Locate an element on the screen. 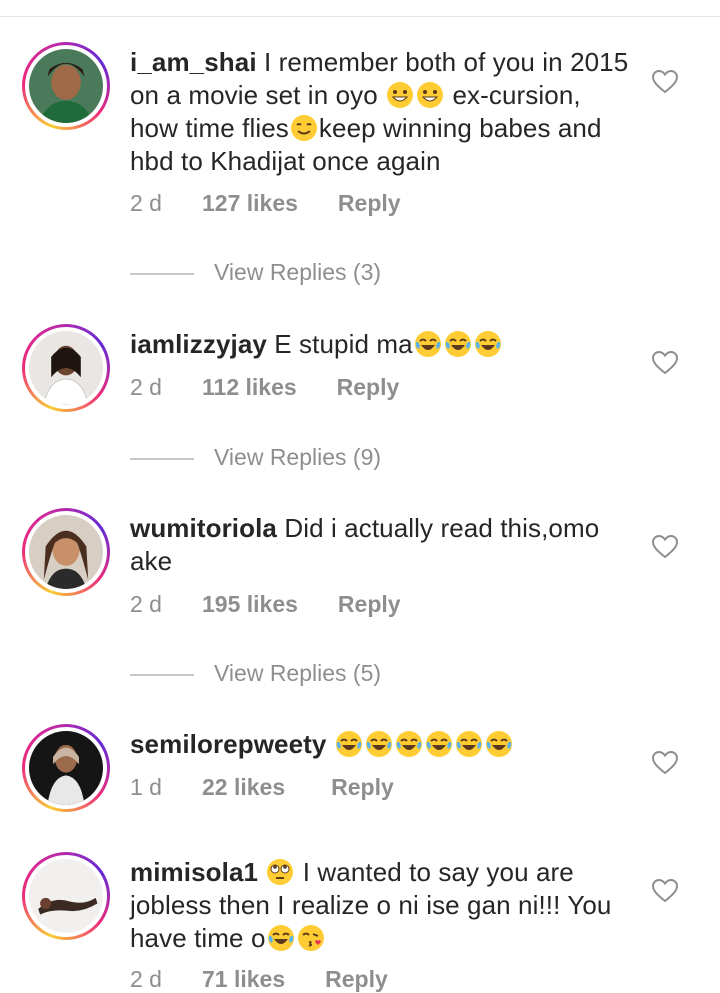 The height and width of the screenshot is (993, 720). comment-username: wumitoriola is located at coordinates (203, 528).